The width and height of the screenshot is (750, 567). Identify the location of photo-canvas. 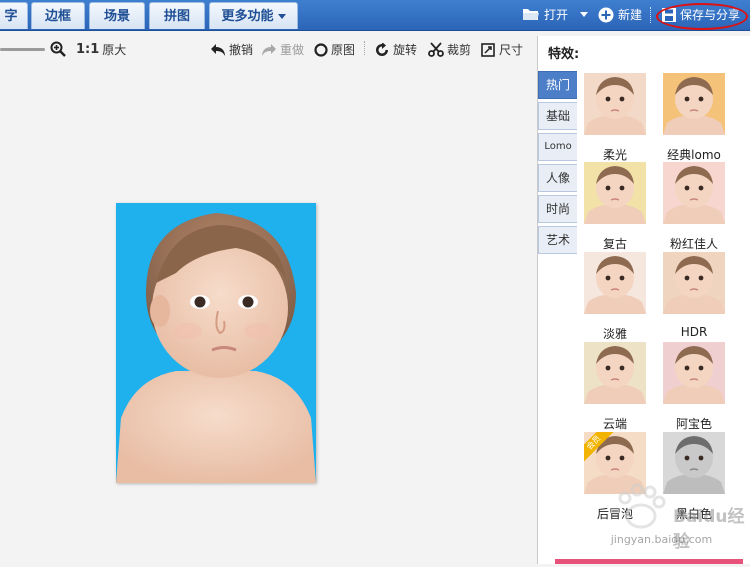
(216, 343).